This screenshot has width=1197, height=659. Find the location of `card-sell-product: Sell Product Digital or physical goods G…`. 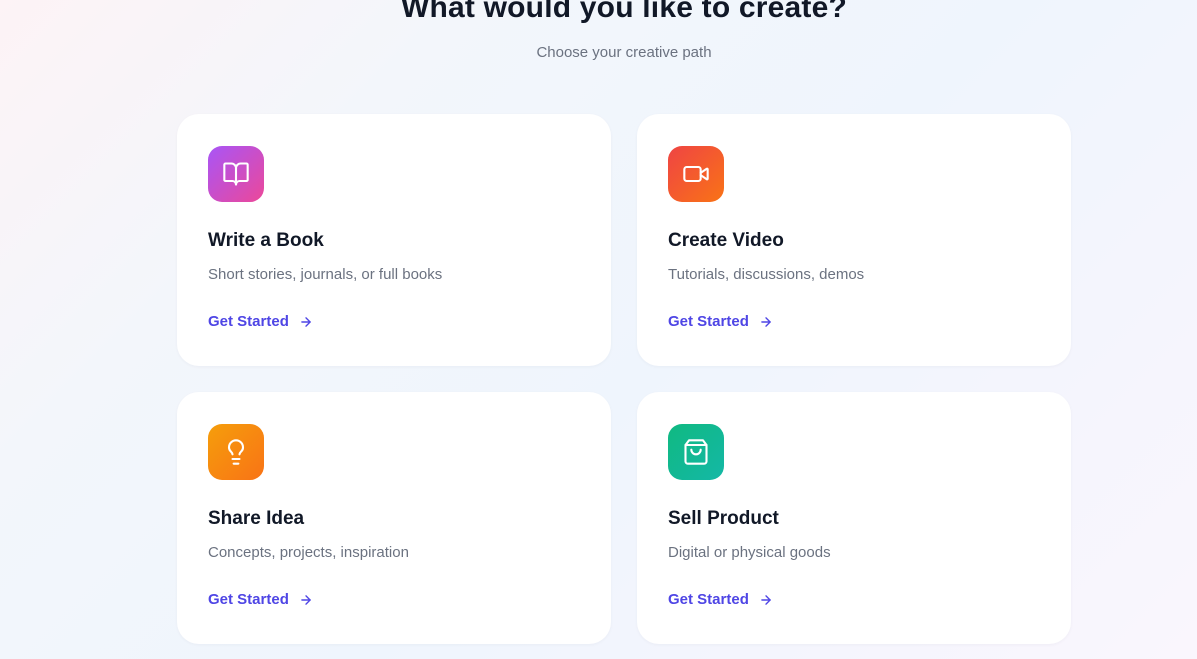

card-sell-product: Sell Product Digital or physical goods G… is located at coordinates (854, 518).